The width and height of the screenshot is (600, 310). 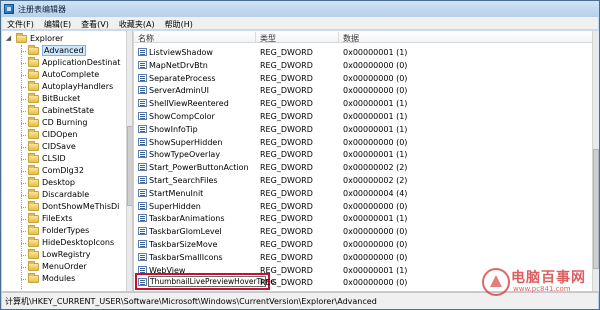 I want to click on column-header-data: 数据, so click(x=351, y=38).